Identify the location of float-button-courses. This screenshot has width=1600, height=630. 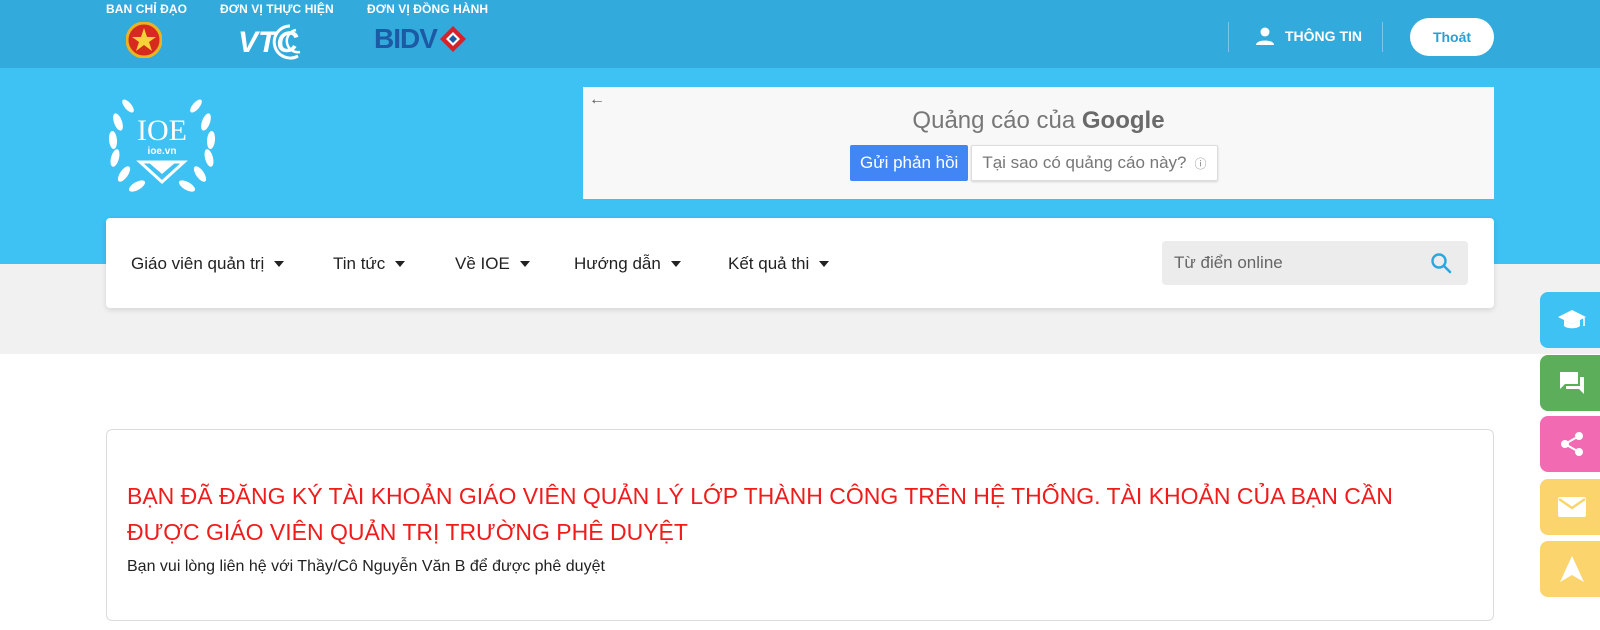
(1570, 320).